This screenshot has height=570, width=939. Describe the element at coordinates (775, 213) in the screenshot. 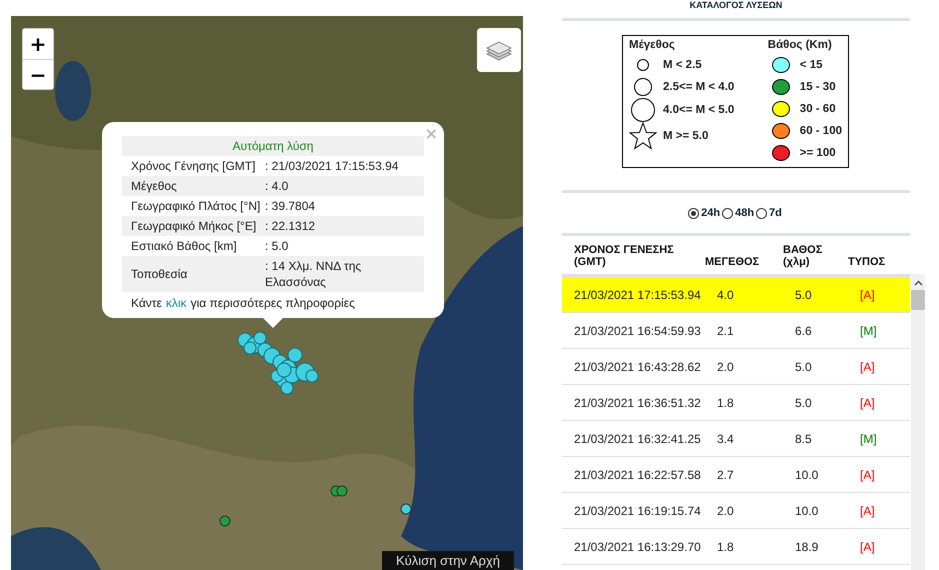

I see `period-label: 7d` at that location.